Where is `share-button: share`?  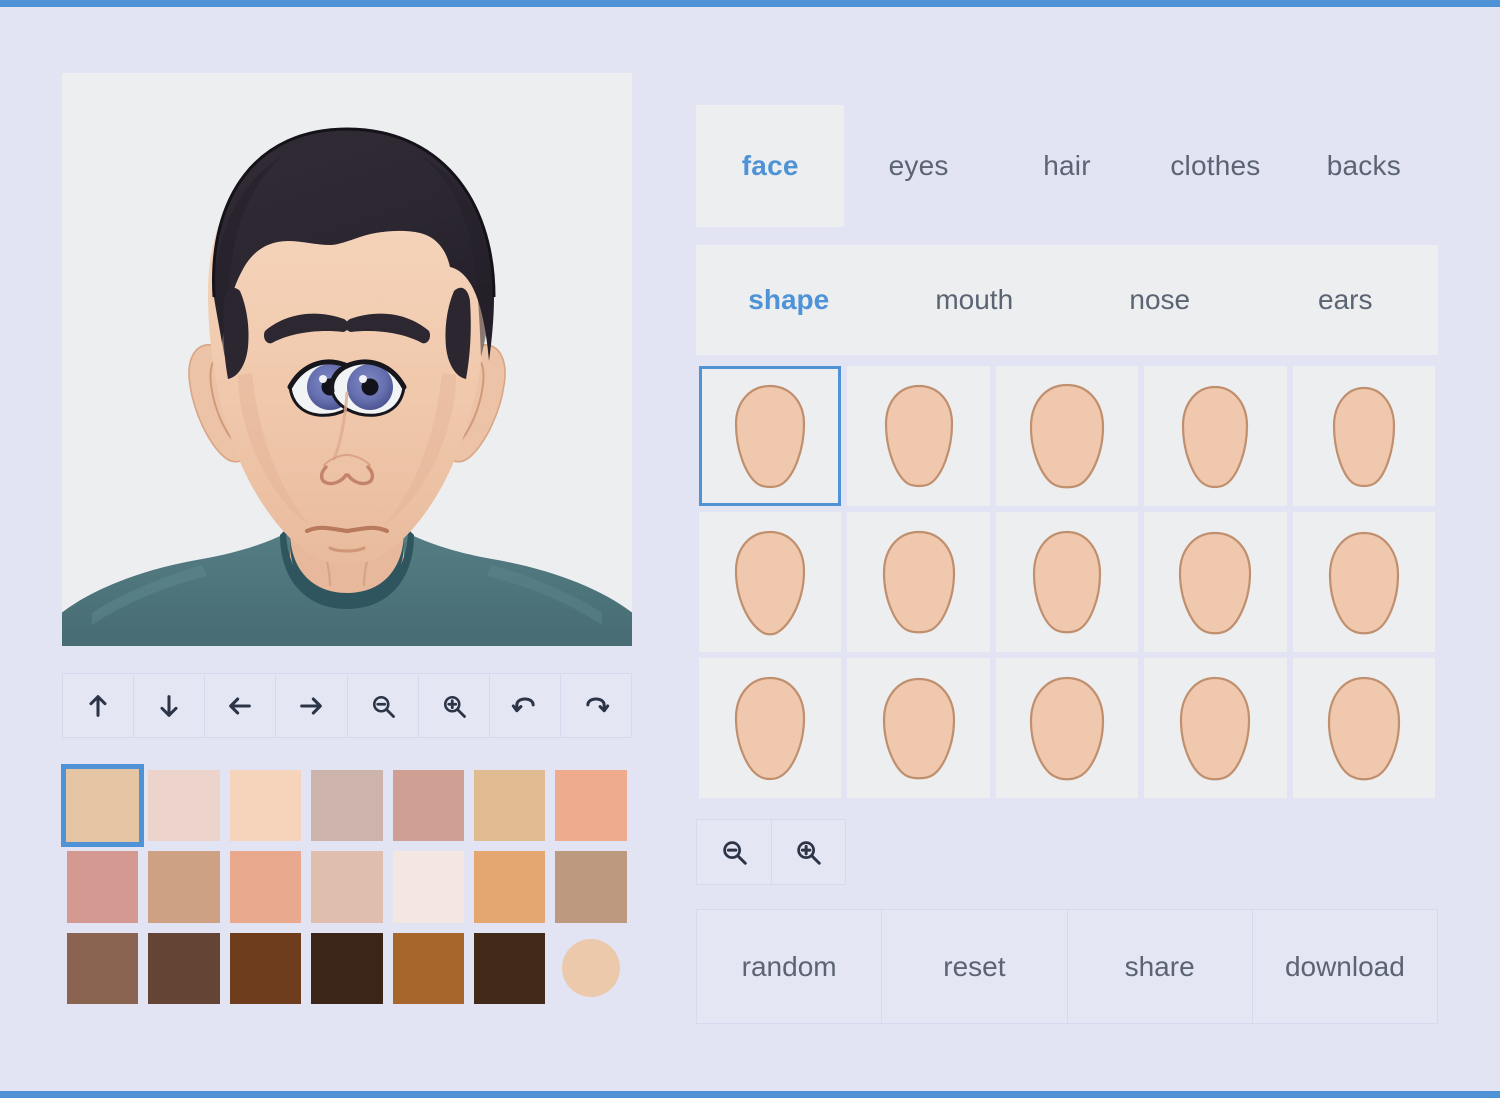
share-button: share is located at coordinates (1160, 966).